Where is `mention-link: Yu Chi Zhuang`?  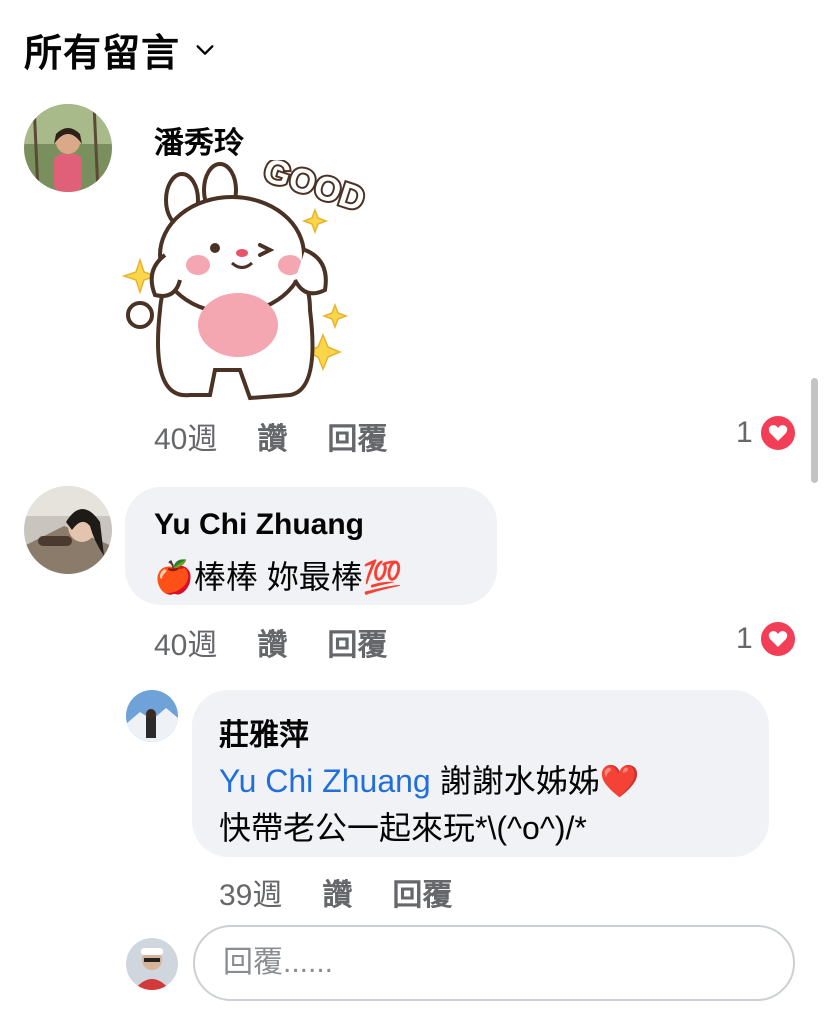
mention-link: Yu Chi Zhuang is located at coordinates (325, 781).